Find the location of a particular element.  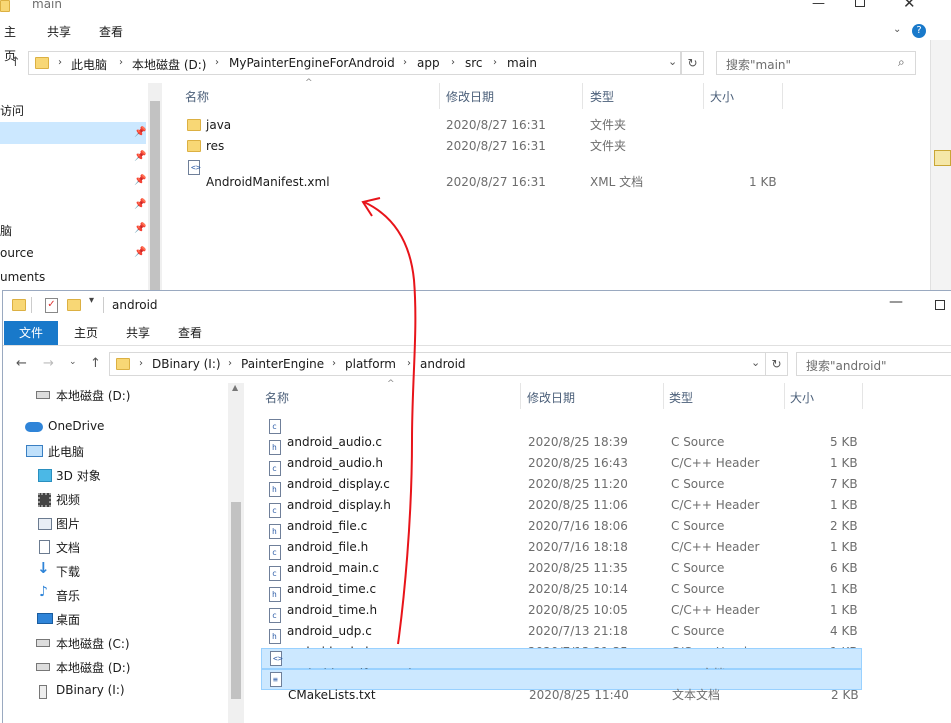

forward-arrow-icon: → is located at coordinates (48, 363).